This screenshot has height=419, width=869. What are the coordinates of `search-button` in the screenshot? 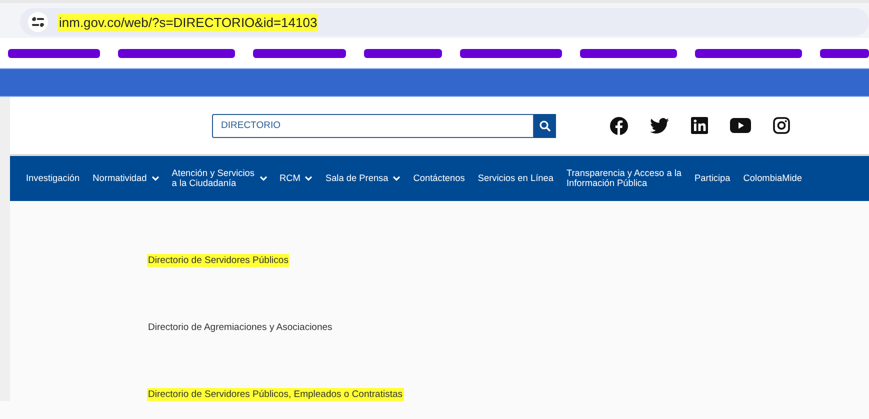 It's located at (545, 126).